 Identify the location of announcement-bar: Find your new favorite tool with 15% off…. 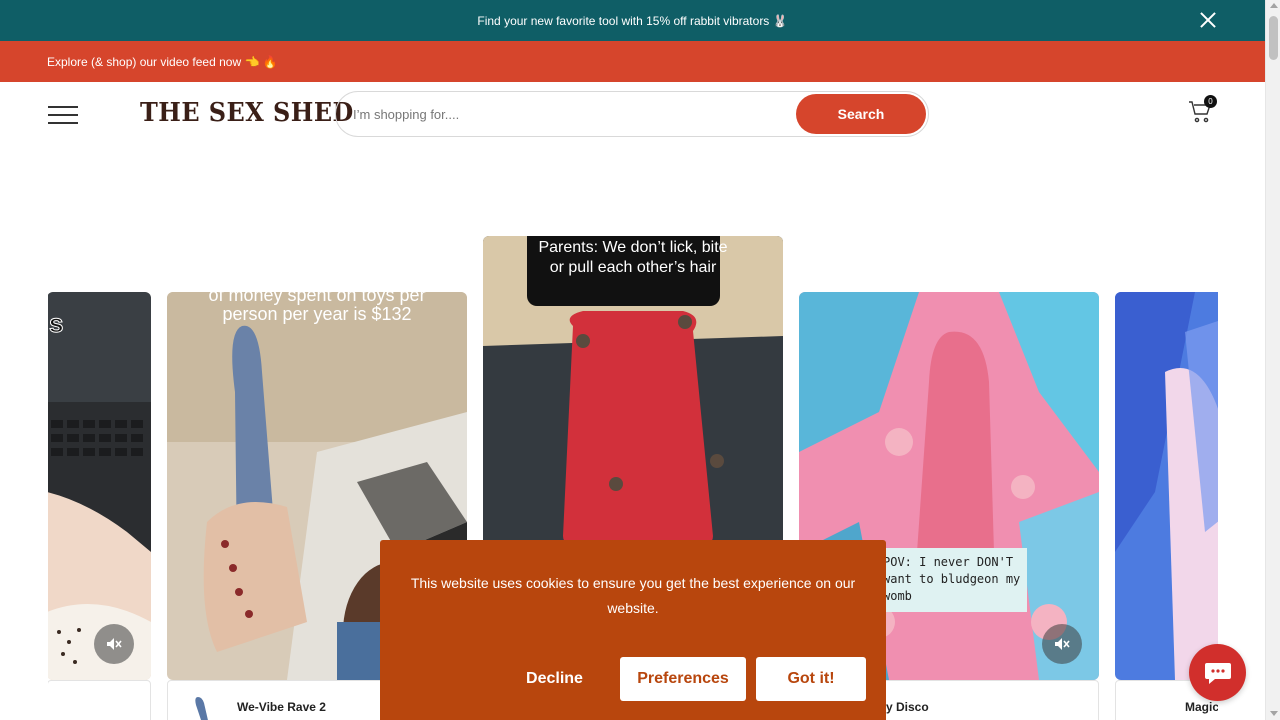
(632, 20).